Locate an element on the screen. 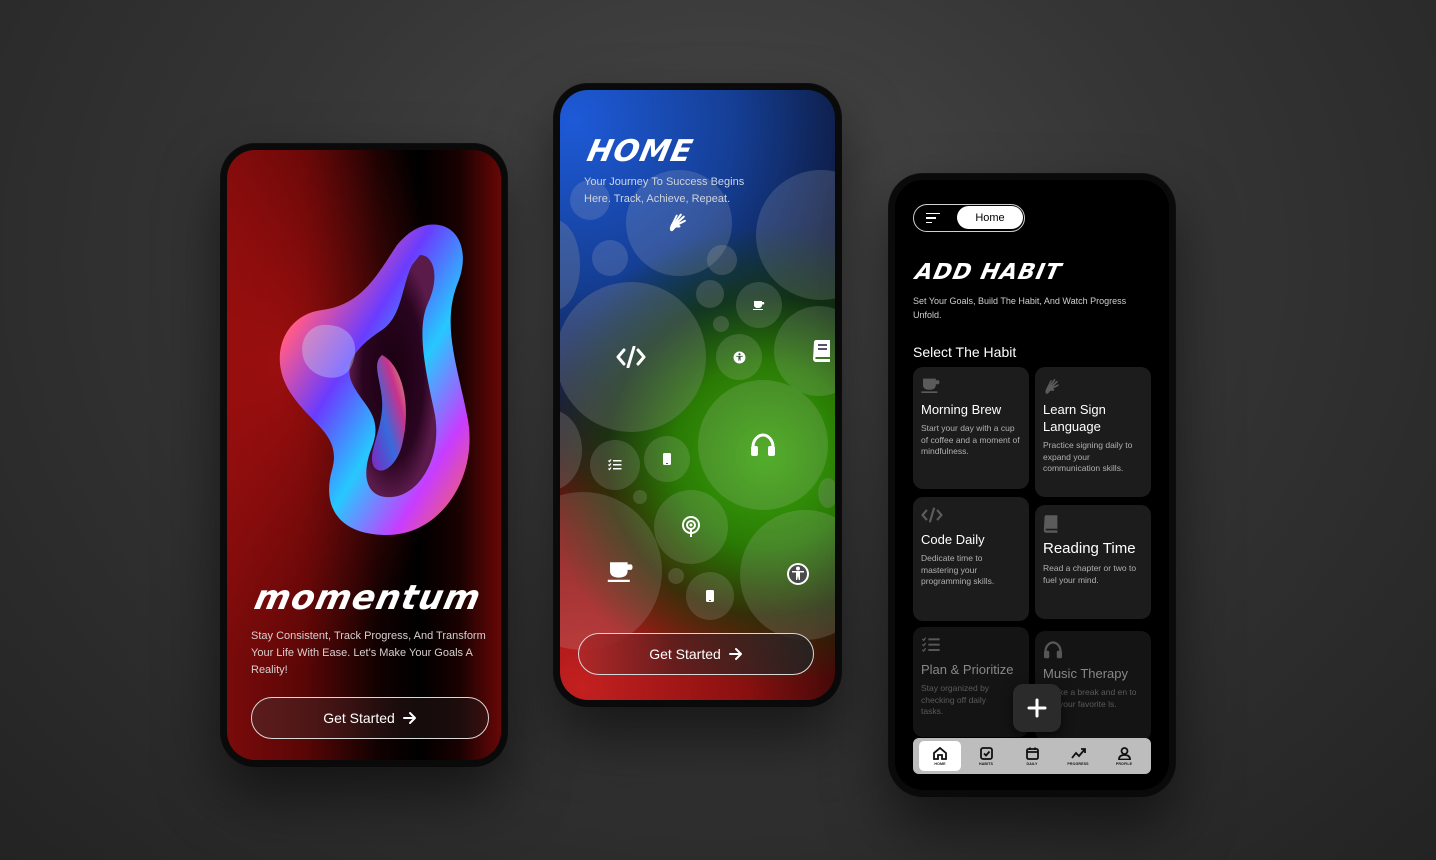 Image resolution: width=1436 pixels, height=860 pixels. calendar-icon is located at coordinates (1032, 753).